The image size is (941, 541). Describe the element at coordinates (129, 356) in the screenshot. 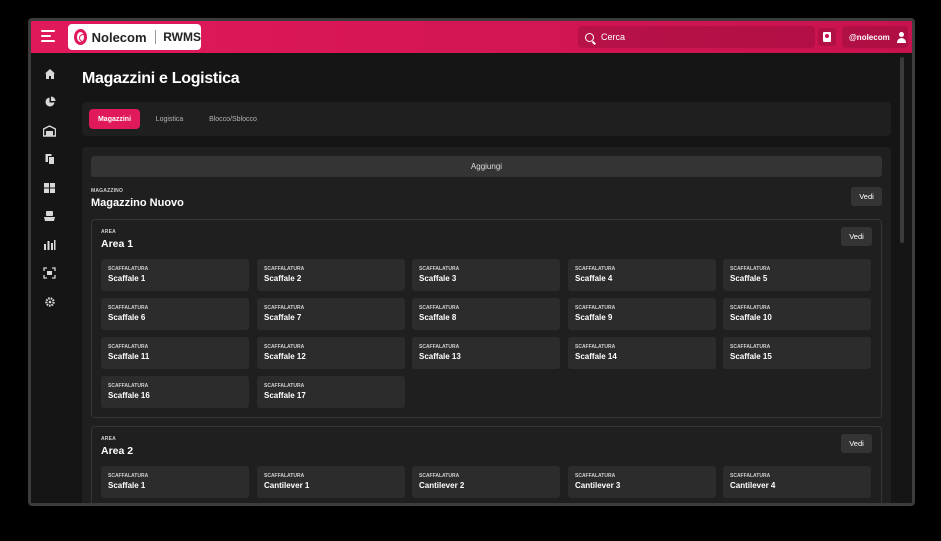

I see `rack-name: Scaffale 11` at that location.